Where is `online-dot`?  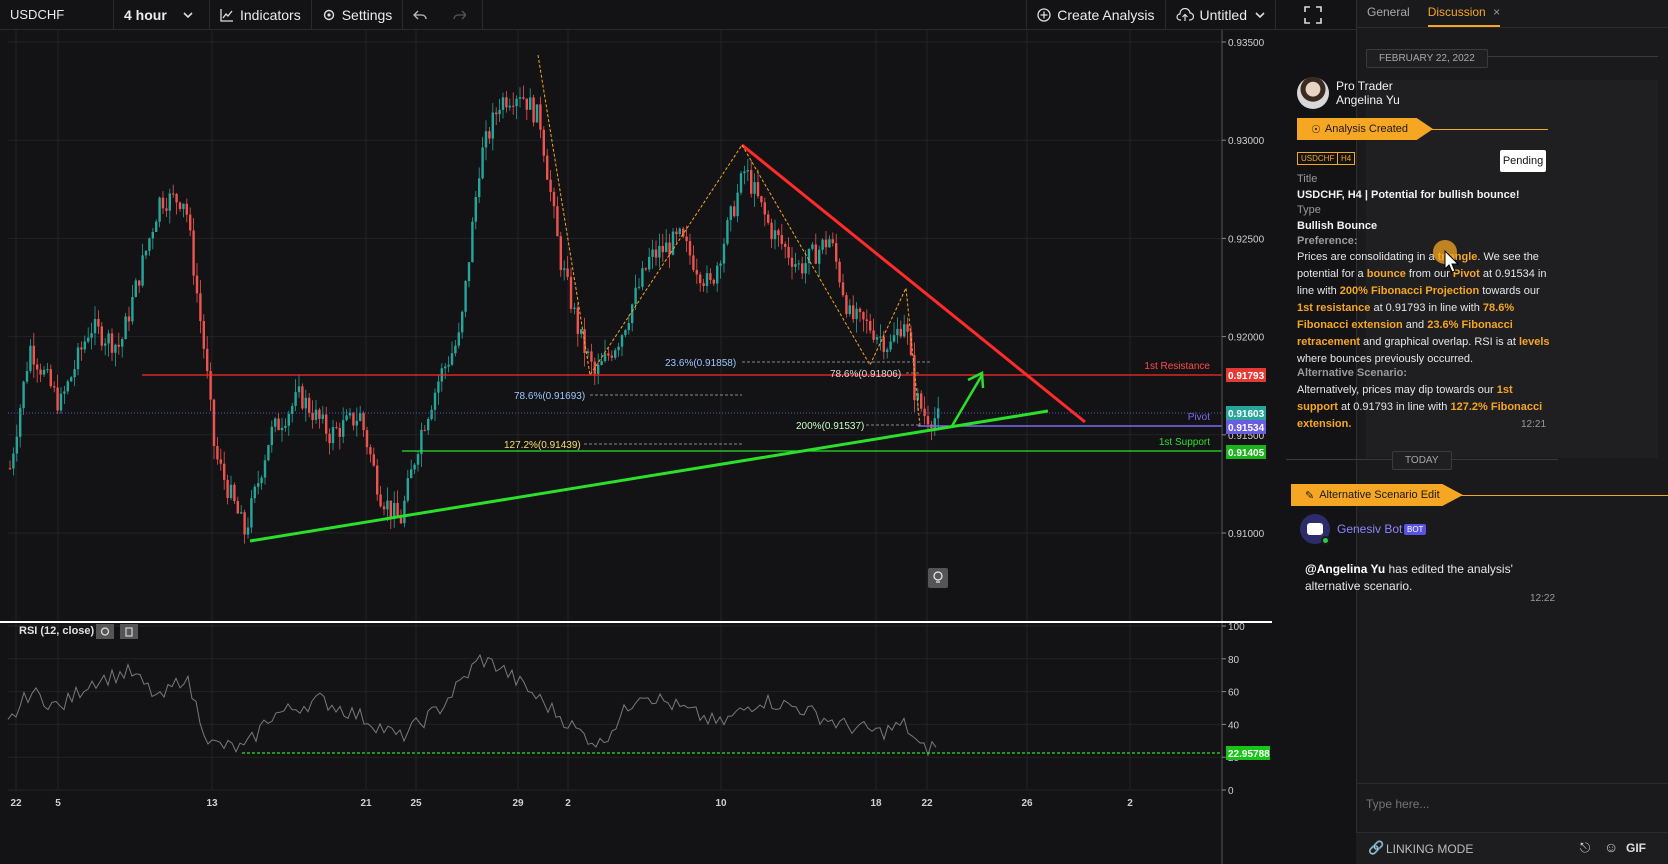 online-dot is located at coordinates (1325, 540).